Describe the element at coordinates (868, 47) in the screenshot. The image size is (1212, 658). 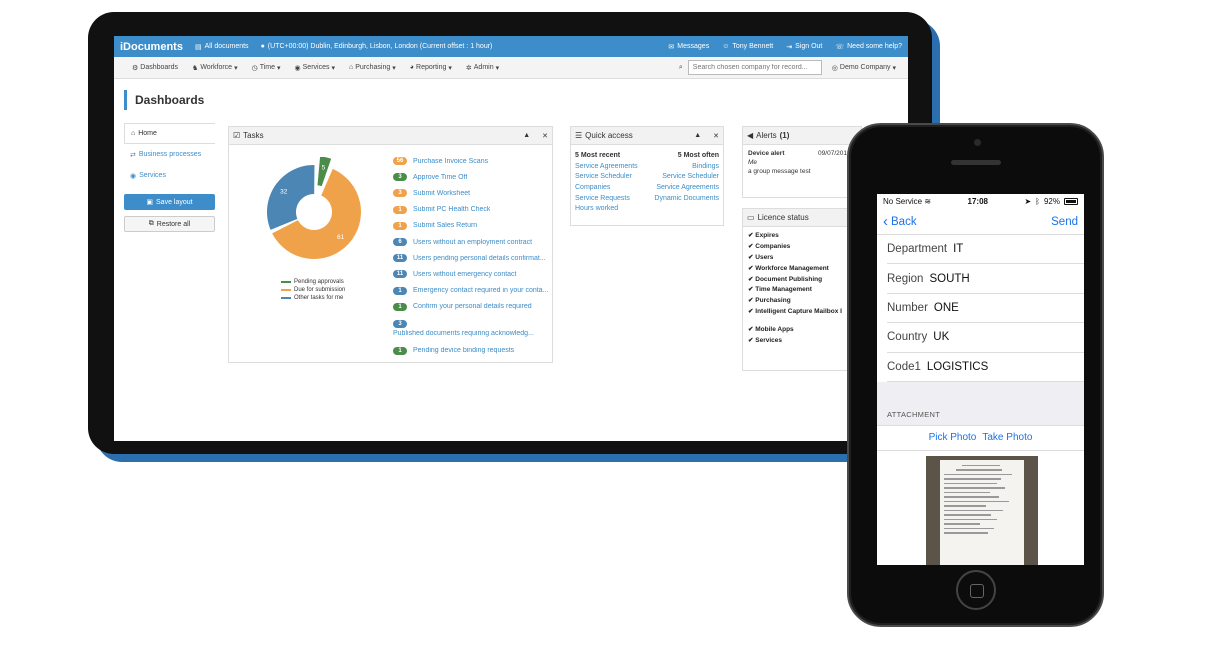
I see `help-link: ☏ Need some help?` at that location.